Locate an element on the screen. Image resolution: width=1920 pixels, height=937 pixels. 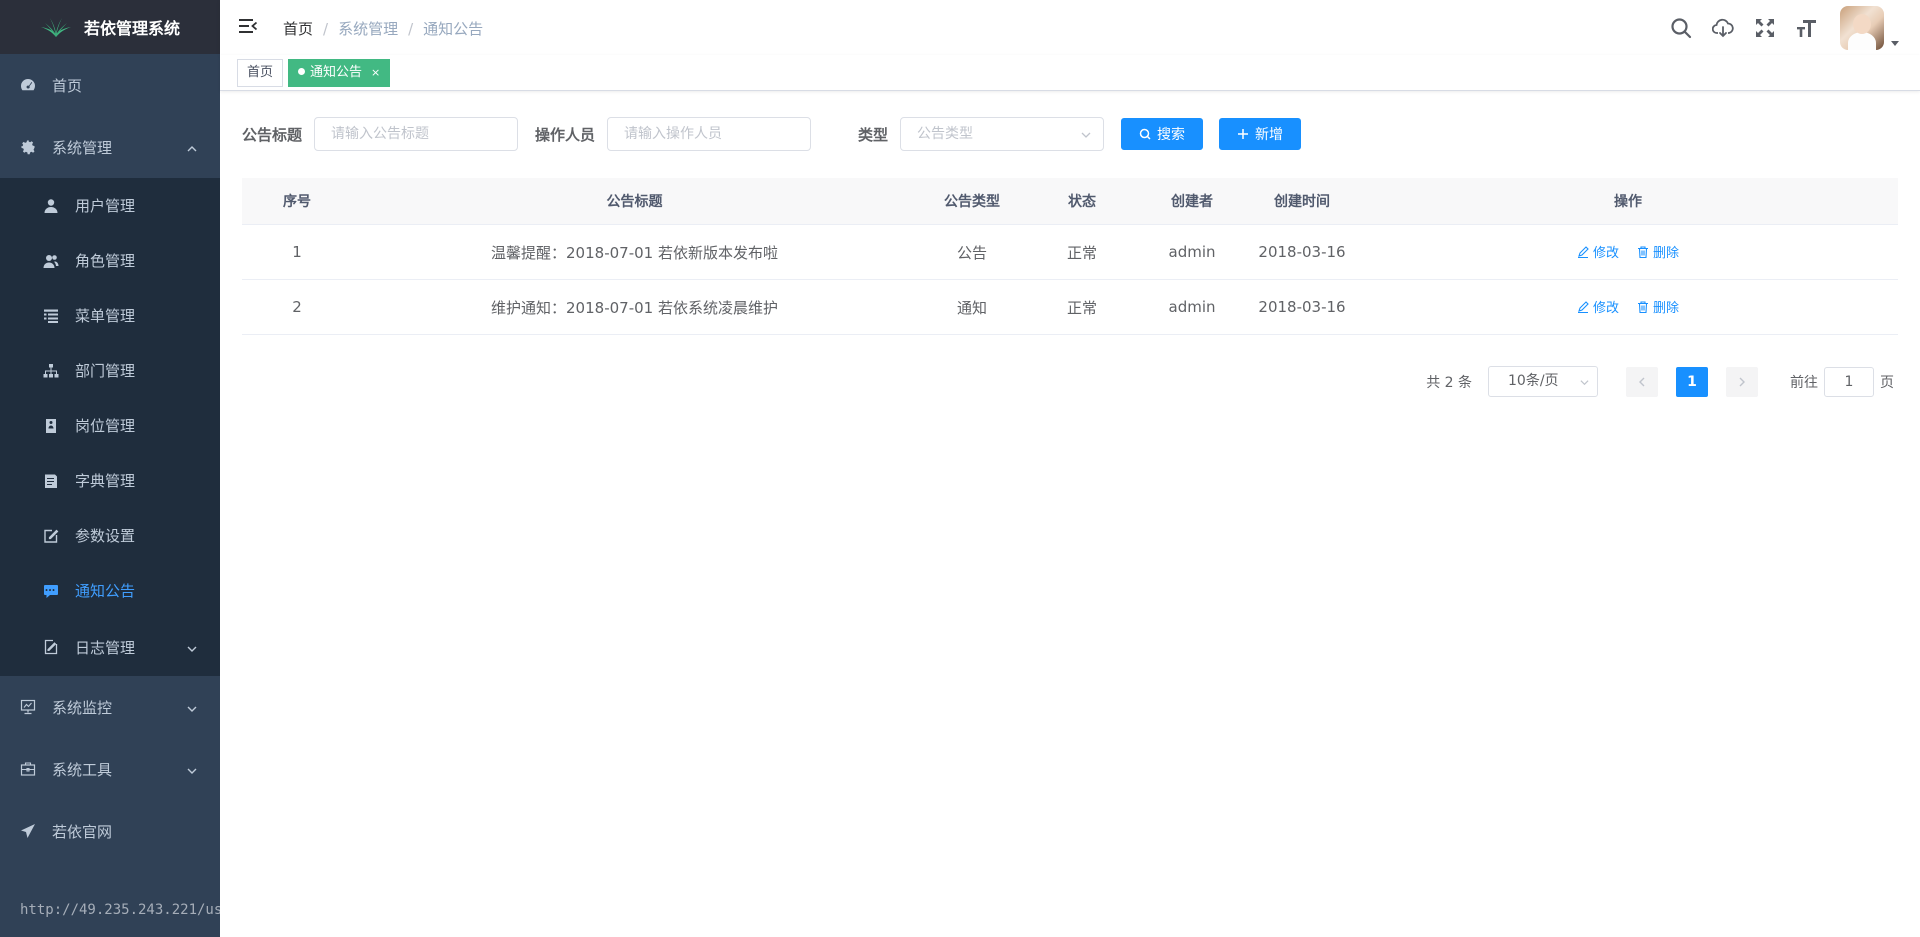
next-page-button is located at coordinates (1742, 381).